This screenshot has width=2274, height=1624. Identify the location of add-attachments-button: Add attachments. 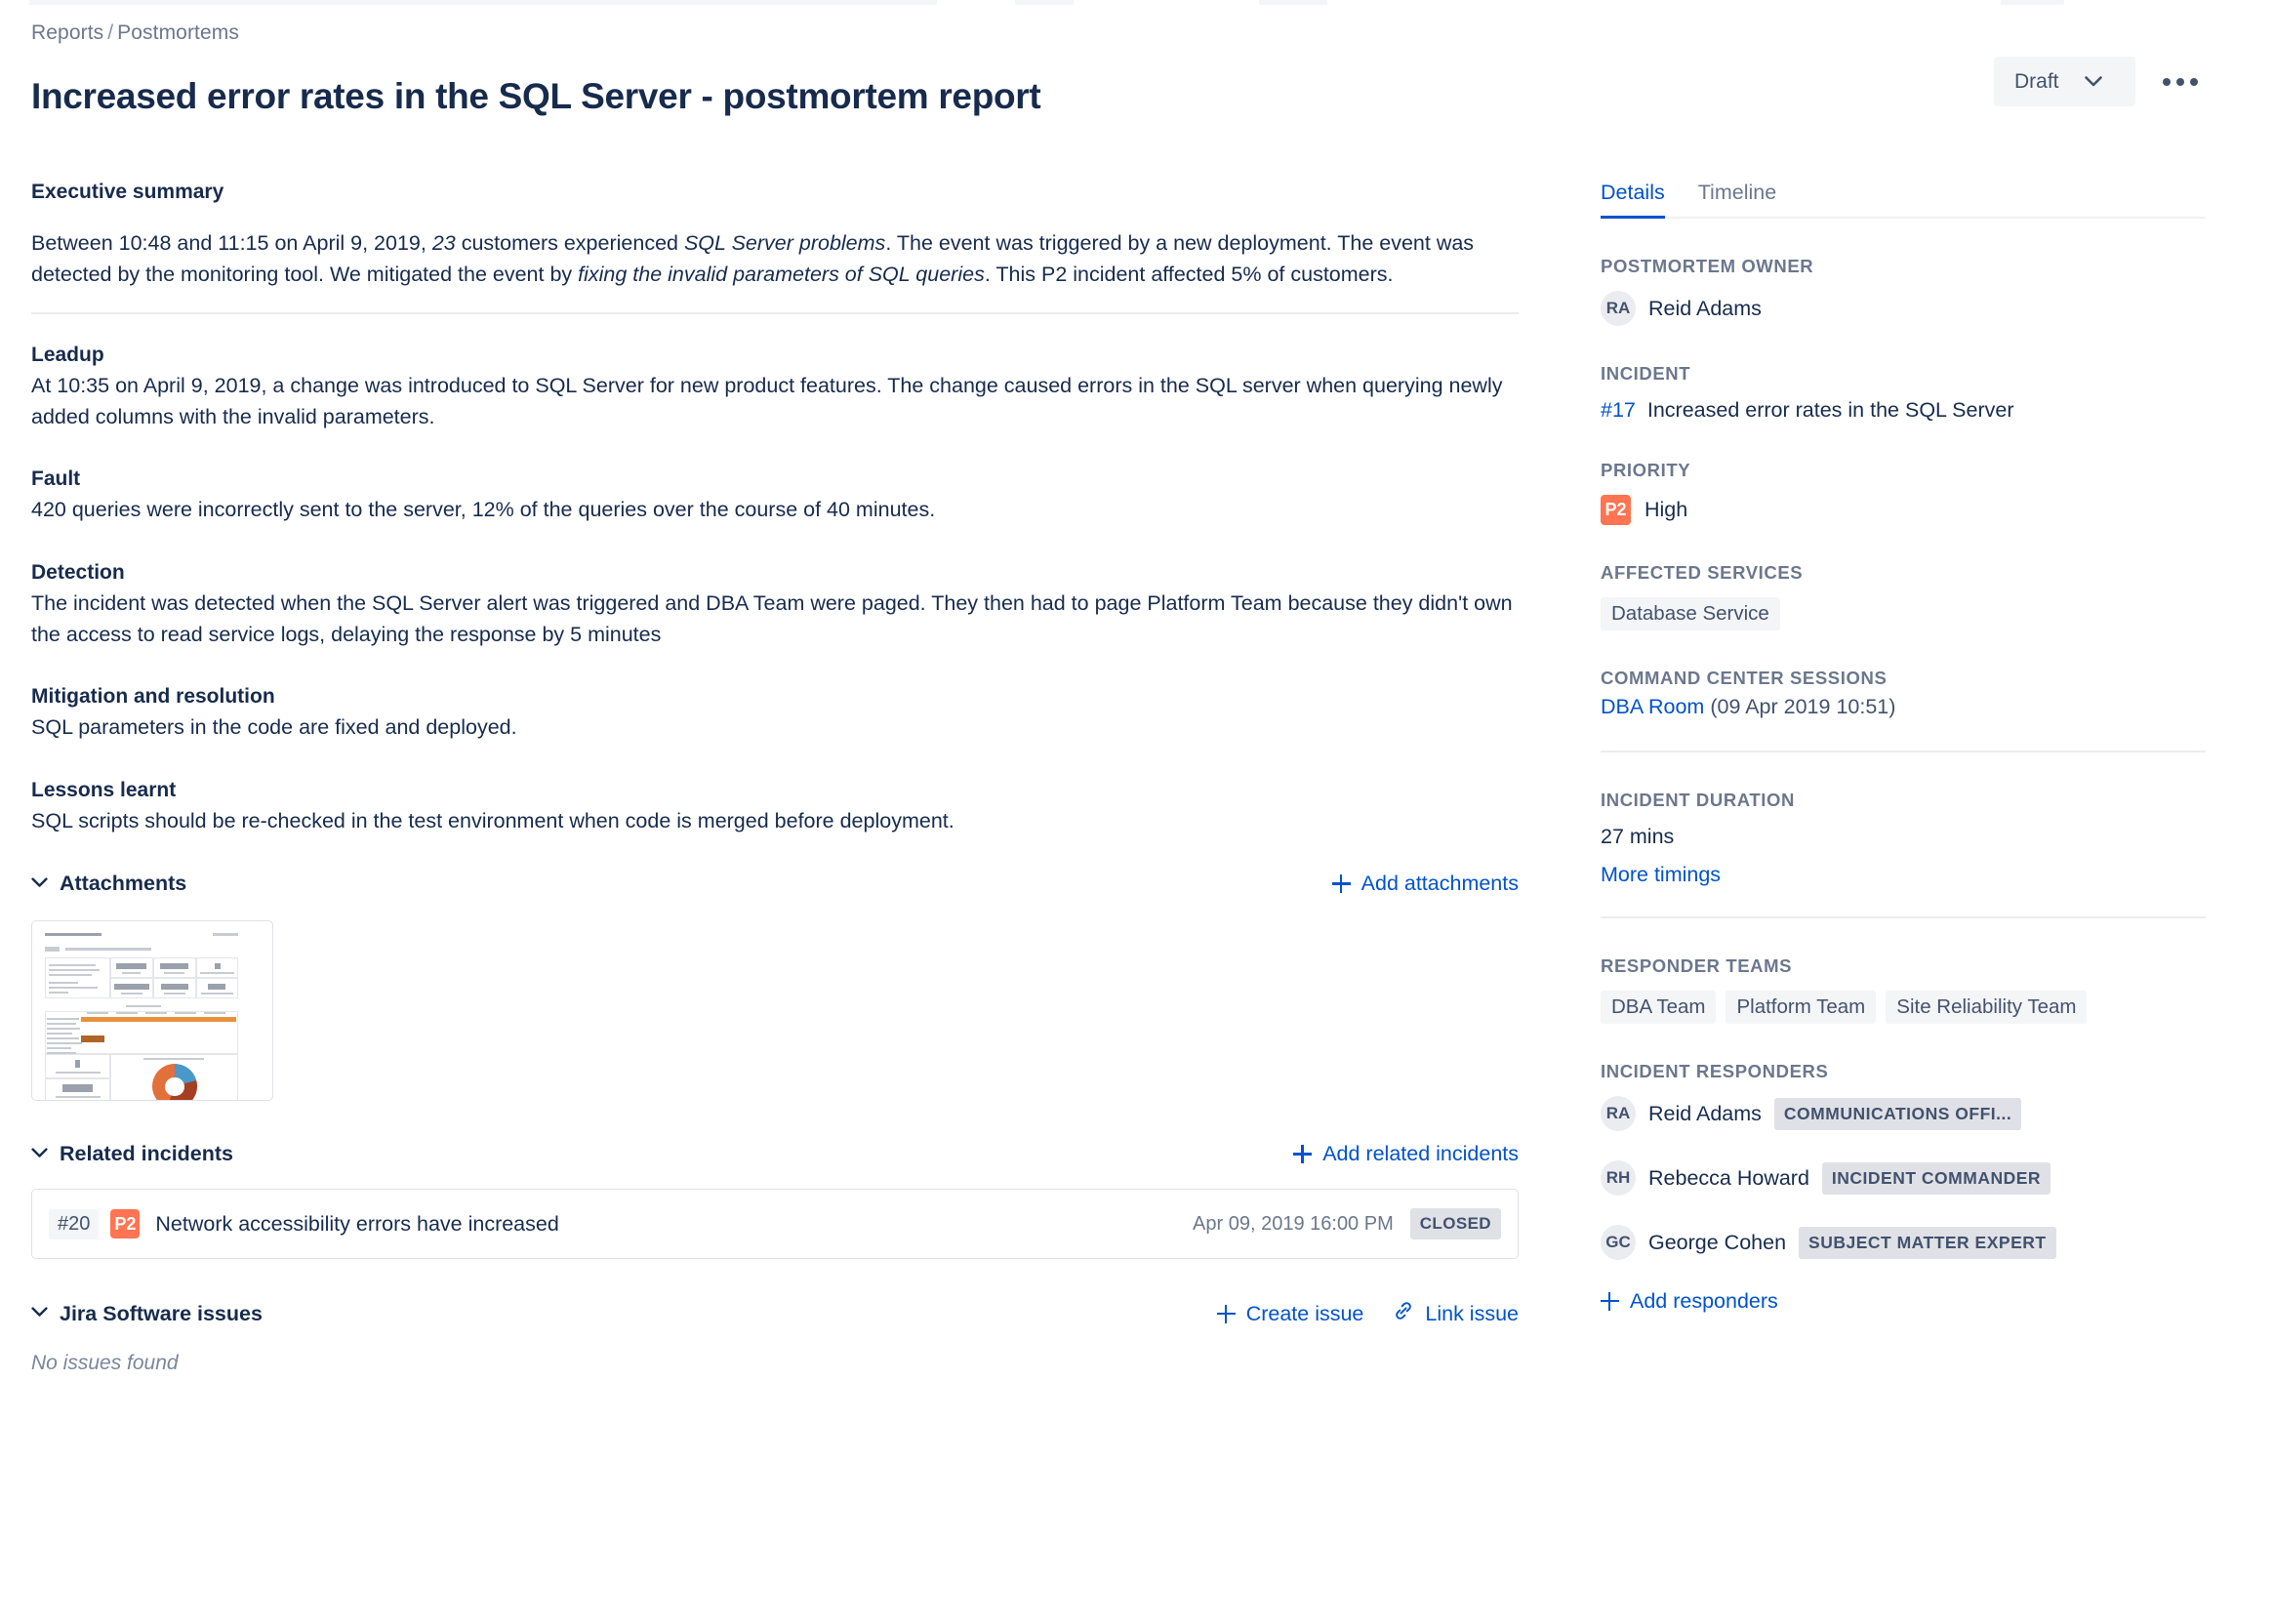
(1425, 884).